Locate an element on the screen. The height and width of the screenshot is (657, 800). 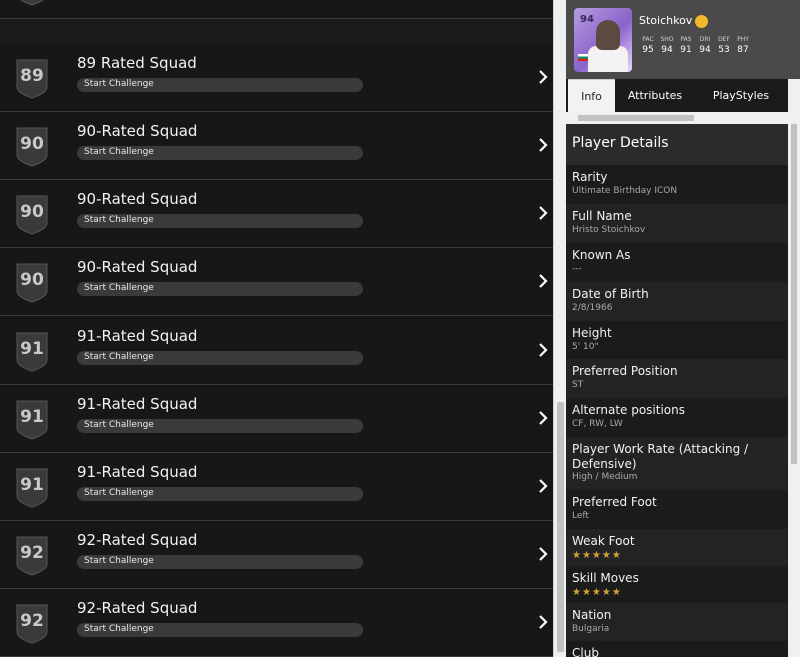
tab-playstyles: PlayStyles is located at coordinates (741, 95).